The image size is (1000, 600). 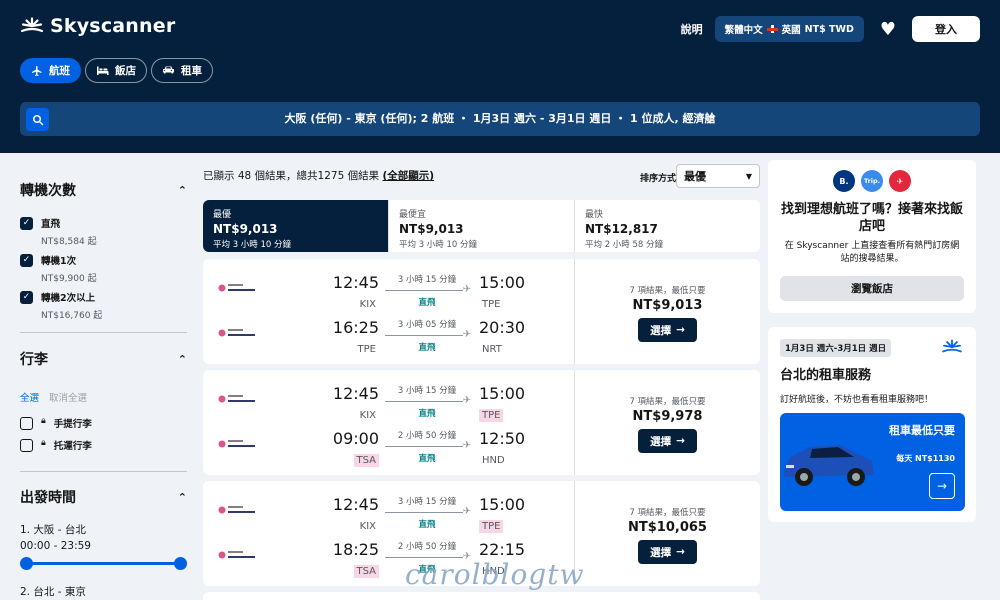 What do you see at coordinates (125, 71) in the screenshot?
I see `tab-label: 飯店` at bounding box center [125, 71].